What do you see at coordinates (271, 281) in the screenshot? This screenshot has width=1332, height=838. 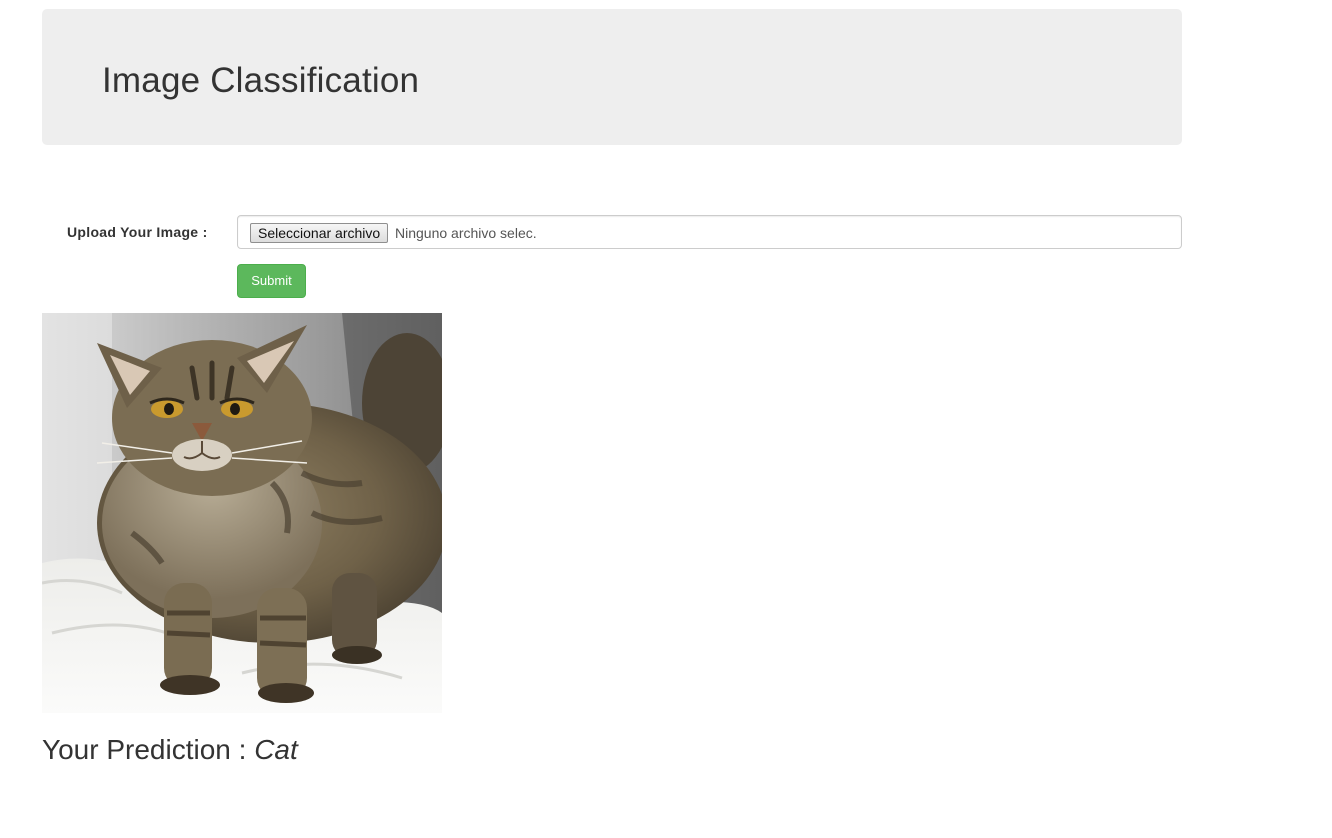 I see `submit-button: Submit` at bounding box center [271, 281].